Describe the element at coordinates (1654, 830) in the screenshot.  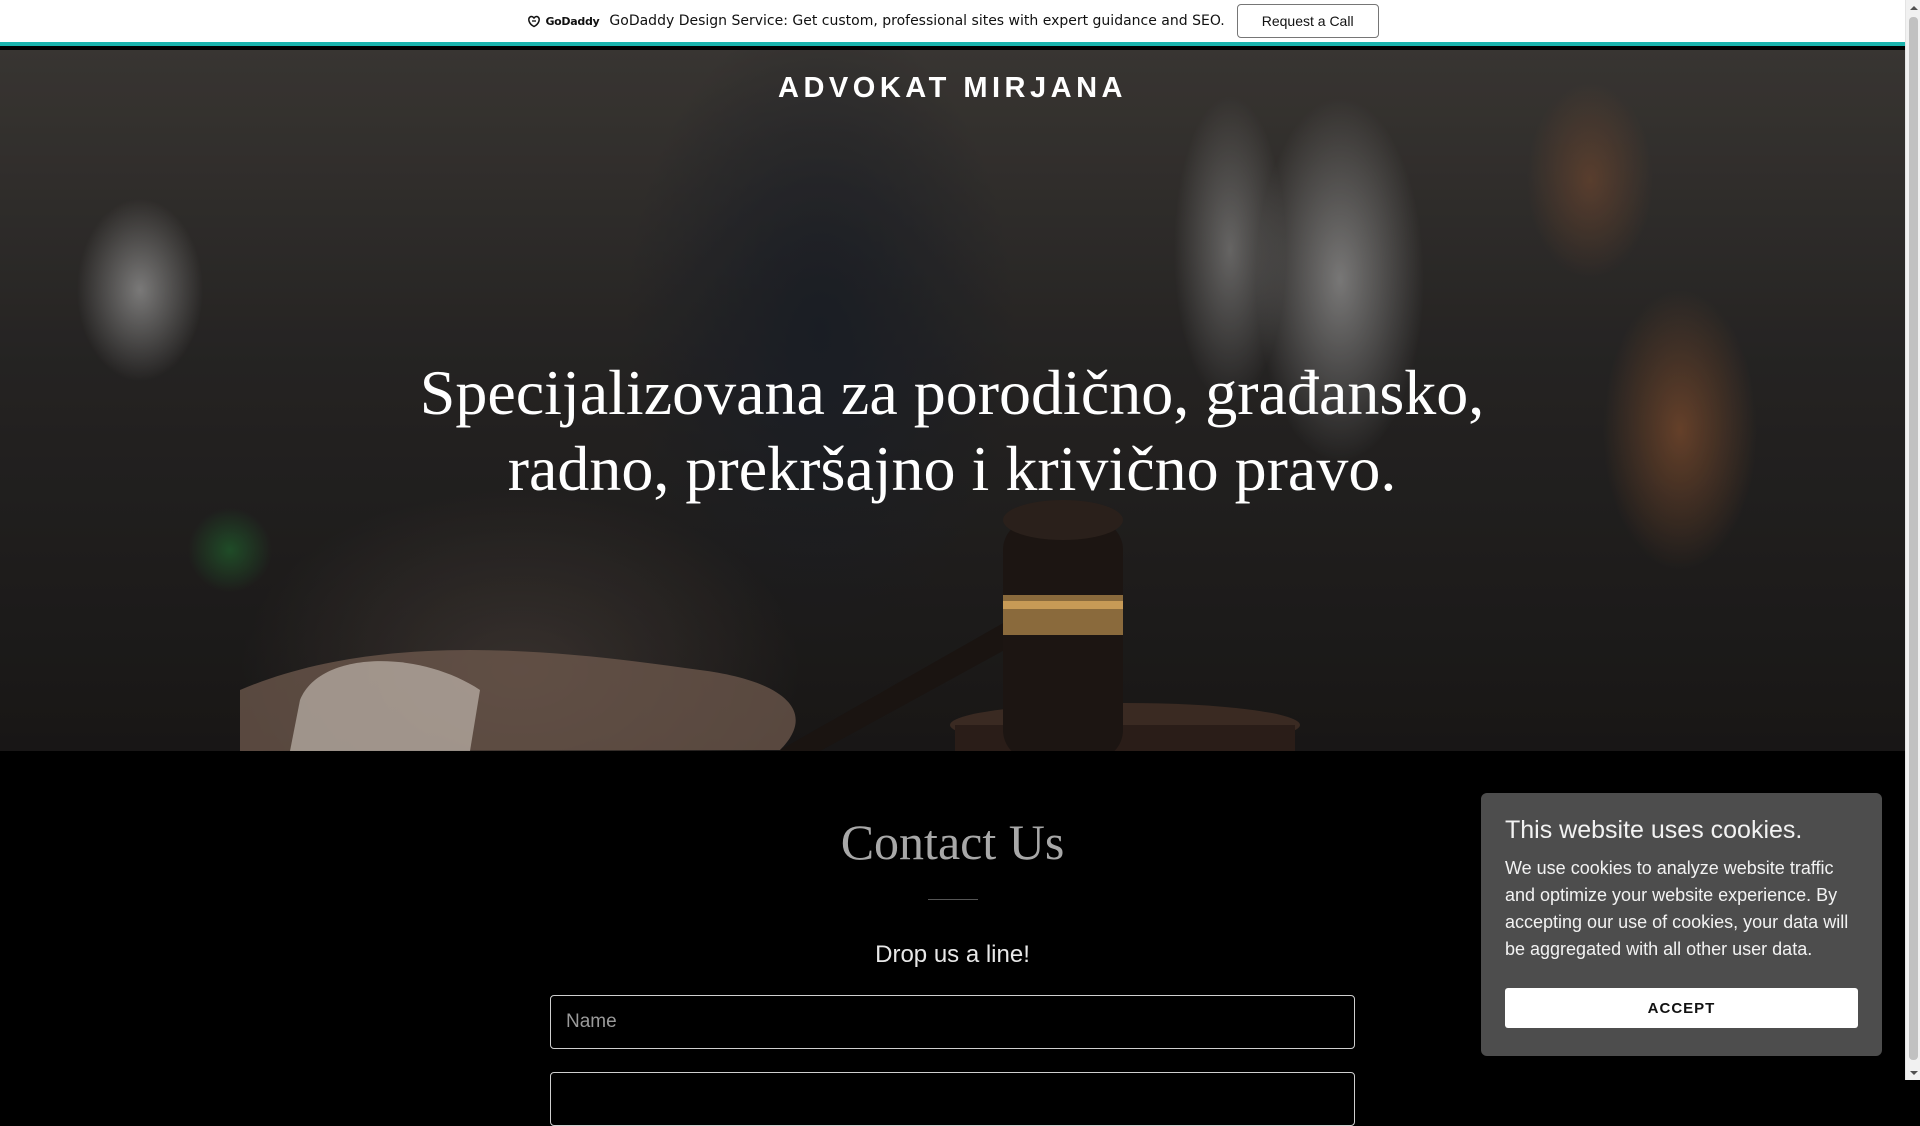
I see `cookie-title: This website uses cookies.` at that location.